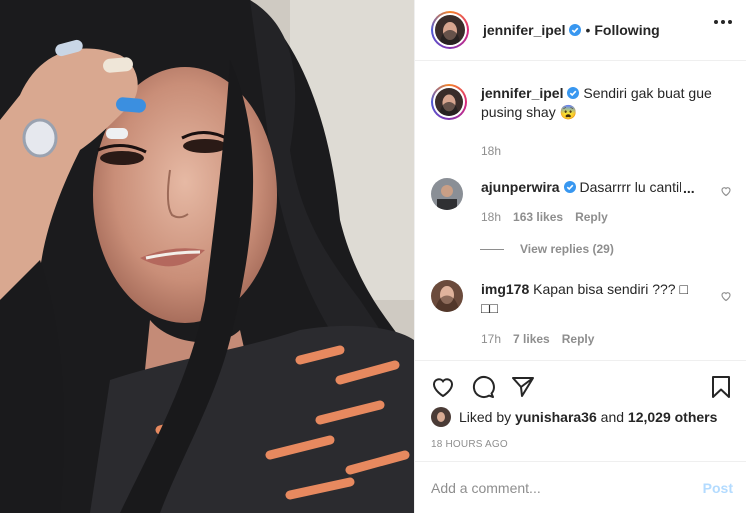  Describe the element at coordinates (567, 249) in the screenshot. I see `view-replies-label: View replies (29)` at that location.